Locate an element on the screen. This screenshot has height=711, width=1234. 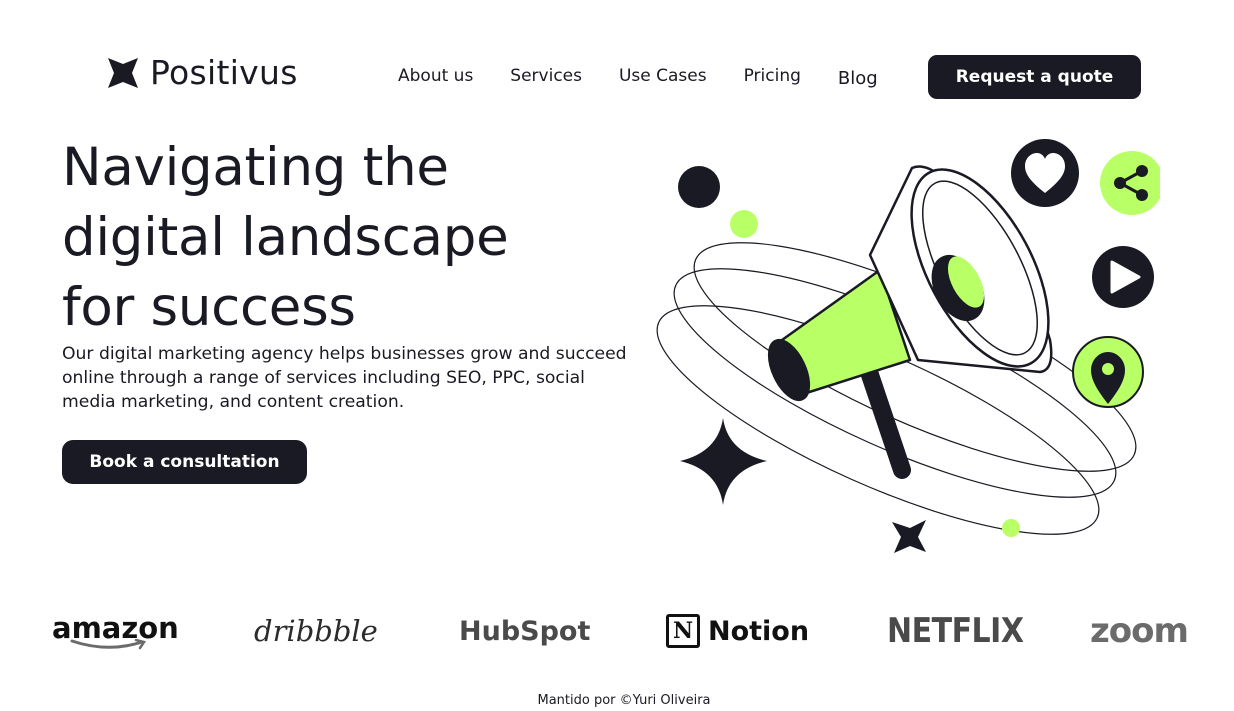
brand-hubspot: HubSpot is located at coordinates (525, 631).